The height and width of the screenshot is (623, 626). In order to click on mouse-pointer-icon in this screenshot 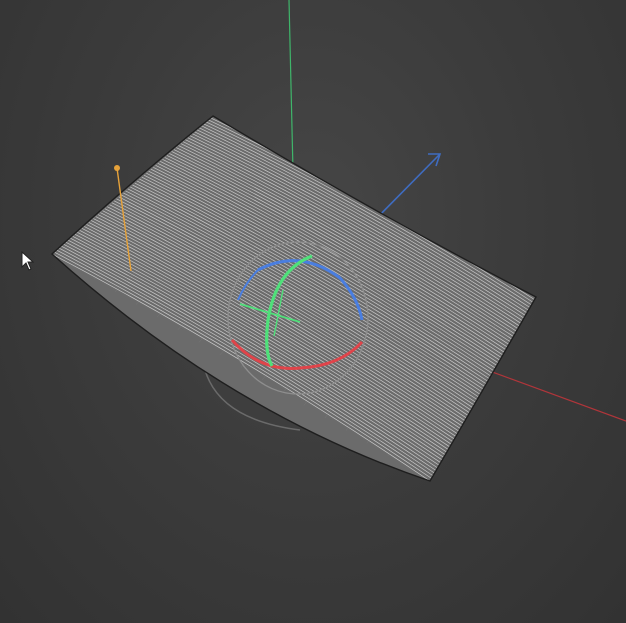, I will do `click(28, 261)`.